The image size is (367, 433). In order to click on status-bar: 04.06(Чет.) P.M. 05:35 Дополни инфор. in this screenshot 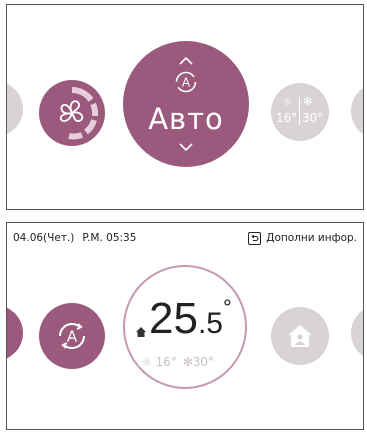, I will do `click(185, 238)`.